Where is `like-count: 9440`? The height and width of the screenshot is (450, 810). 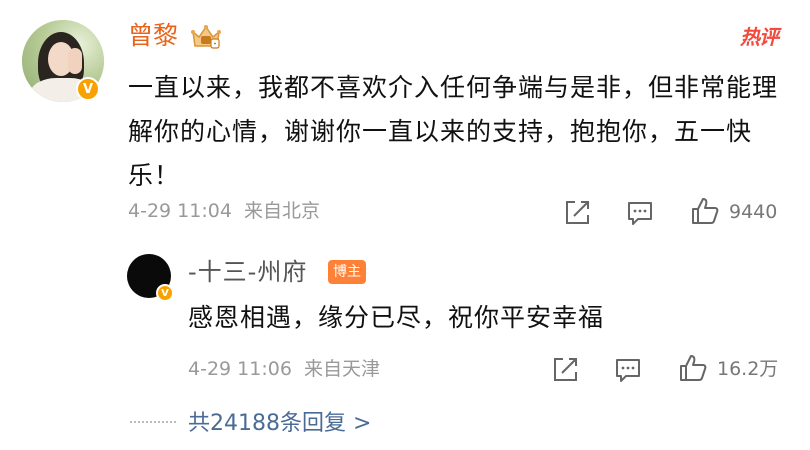
like-count: 9440 is located at coordinates (753, 212).